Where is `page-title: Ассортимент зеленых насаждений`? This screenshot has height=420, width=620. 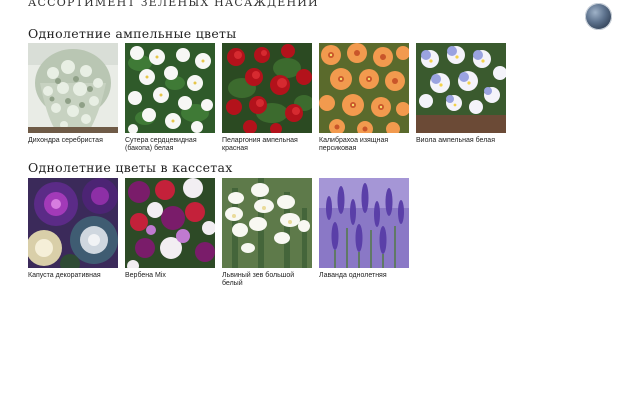
page-title: Ассортимент зеленых насаждений is located at coordinates (173, 4).